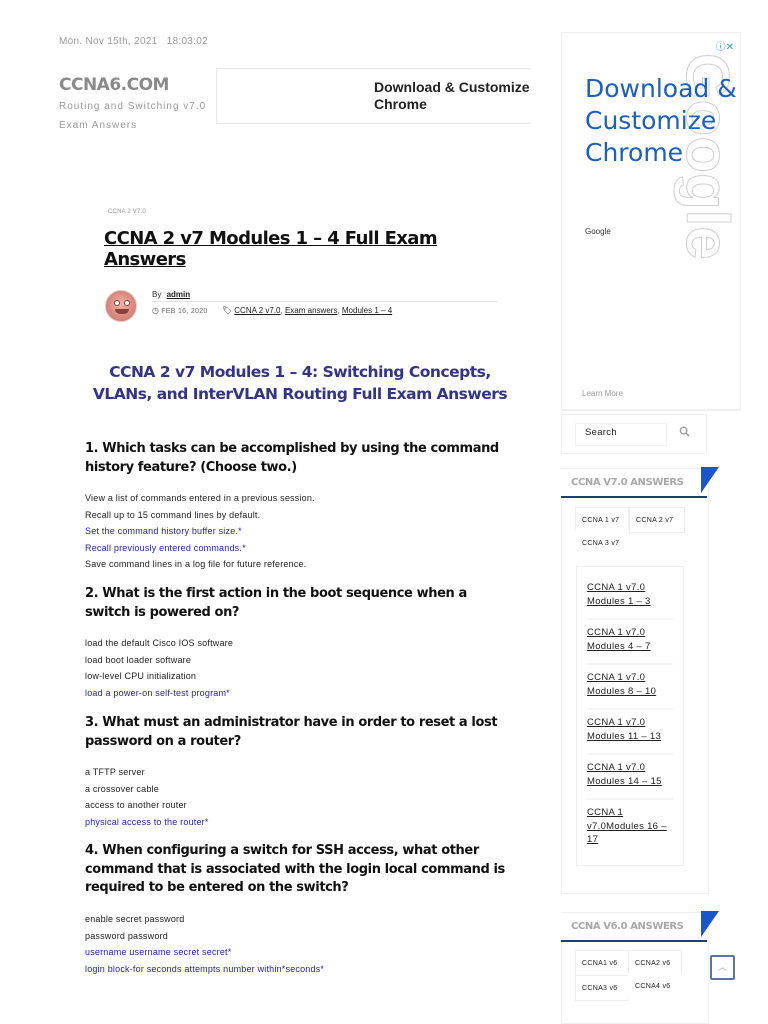 This screenshot has height=1024, width=768. What do you see at coordinates (721, 47) in the screenshot?
I see `info-icon: ⓘ` at bounding box center [721, 47].